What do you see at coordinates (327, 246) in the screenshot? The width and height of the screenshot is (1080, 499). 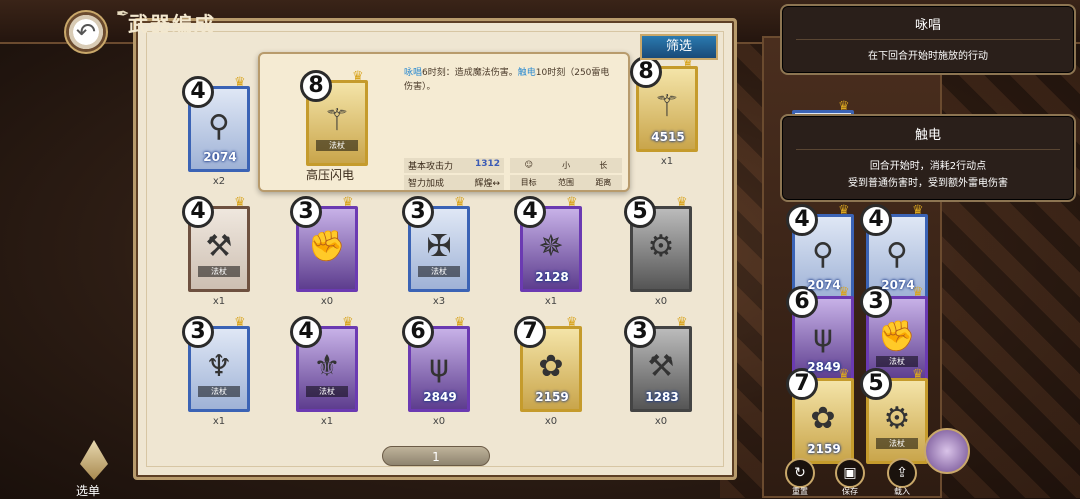 I see `gauntlet-icon: ✊` at bounding box center [327, 246].